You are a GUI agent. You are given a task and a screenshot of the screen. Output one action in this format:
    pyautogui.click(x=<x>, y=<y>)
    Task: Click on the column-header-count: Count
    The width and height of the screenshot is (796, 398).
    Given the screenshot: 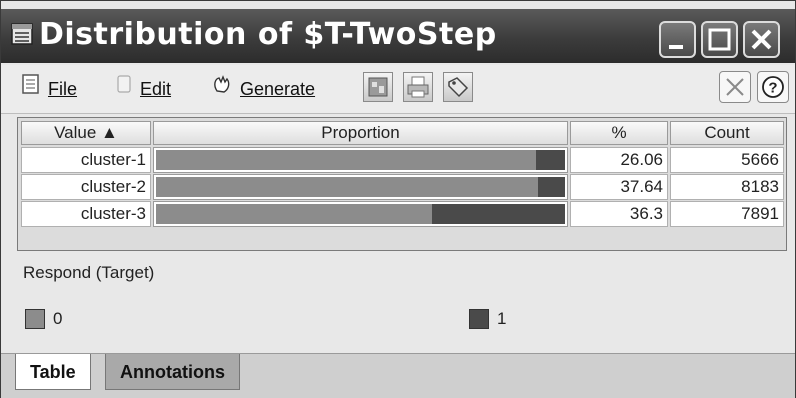 What is the action you would take?
    pyautogui.click(x=727, y=133)
    